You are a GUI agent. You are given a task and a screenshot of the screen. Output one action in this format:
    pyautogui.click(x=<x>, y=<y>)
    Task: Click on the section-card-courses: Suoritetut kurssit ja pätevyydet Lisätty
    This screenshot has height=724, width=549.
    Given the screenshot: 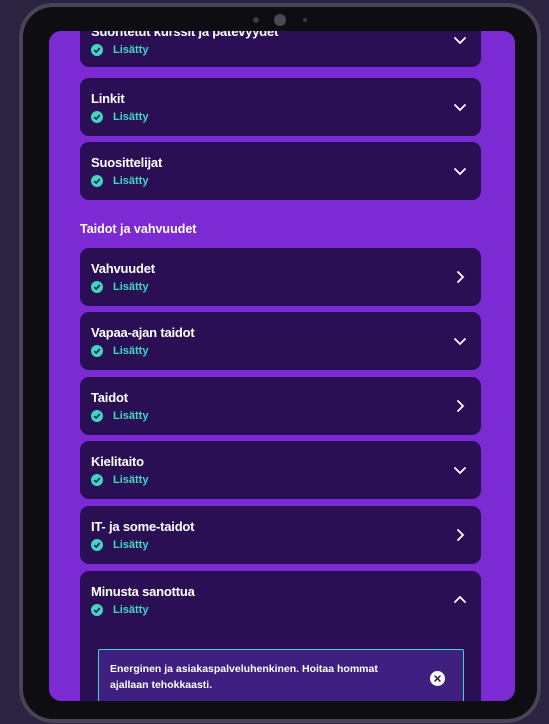 What is the action you would take?
    pyautogui.click(x=280, y=49)
    